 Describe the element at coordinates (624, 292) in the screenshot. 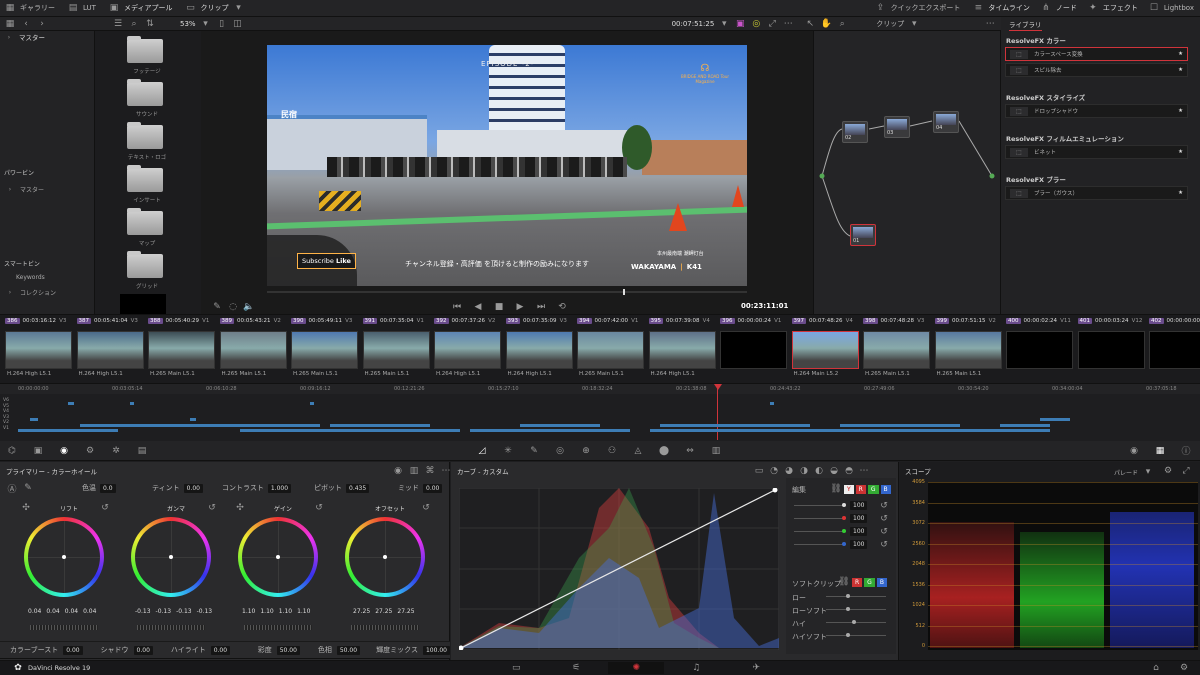

I see `playhead-marker` at that location.